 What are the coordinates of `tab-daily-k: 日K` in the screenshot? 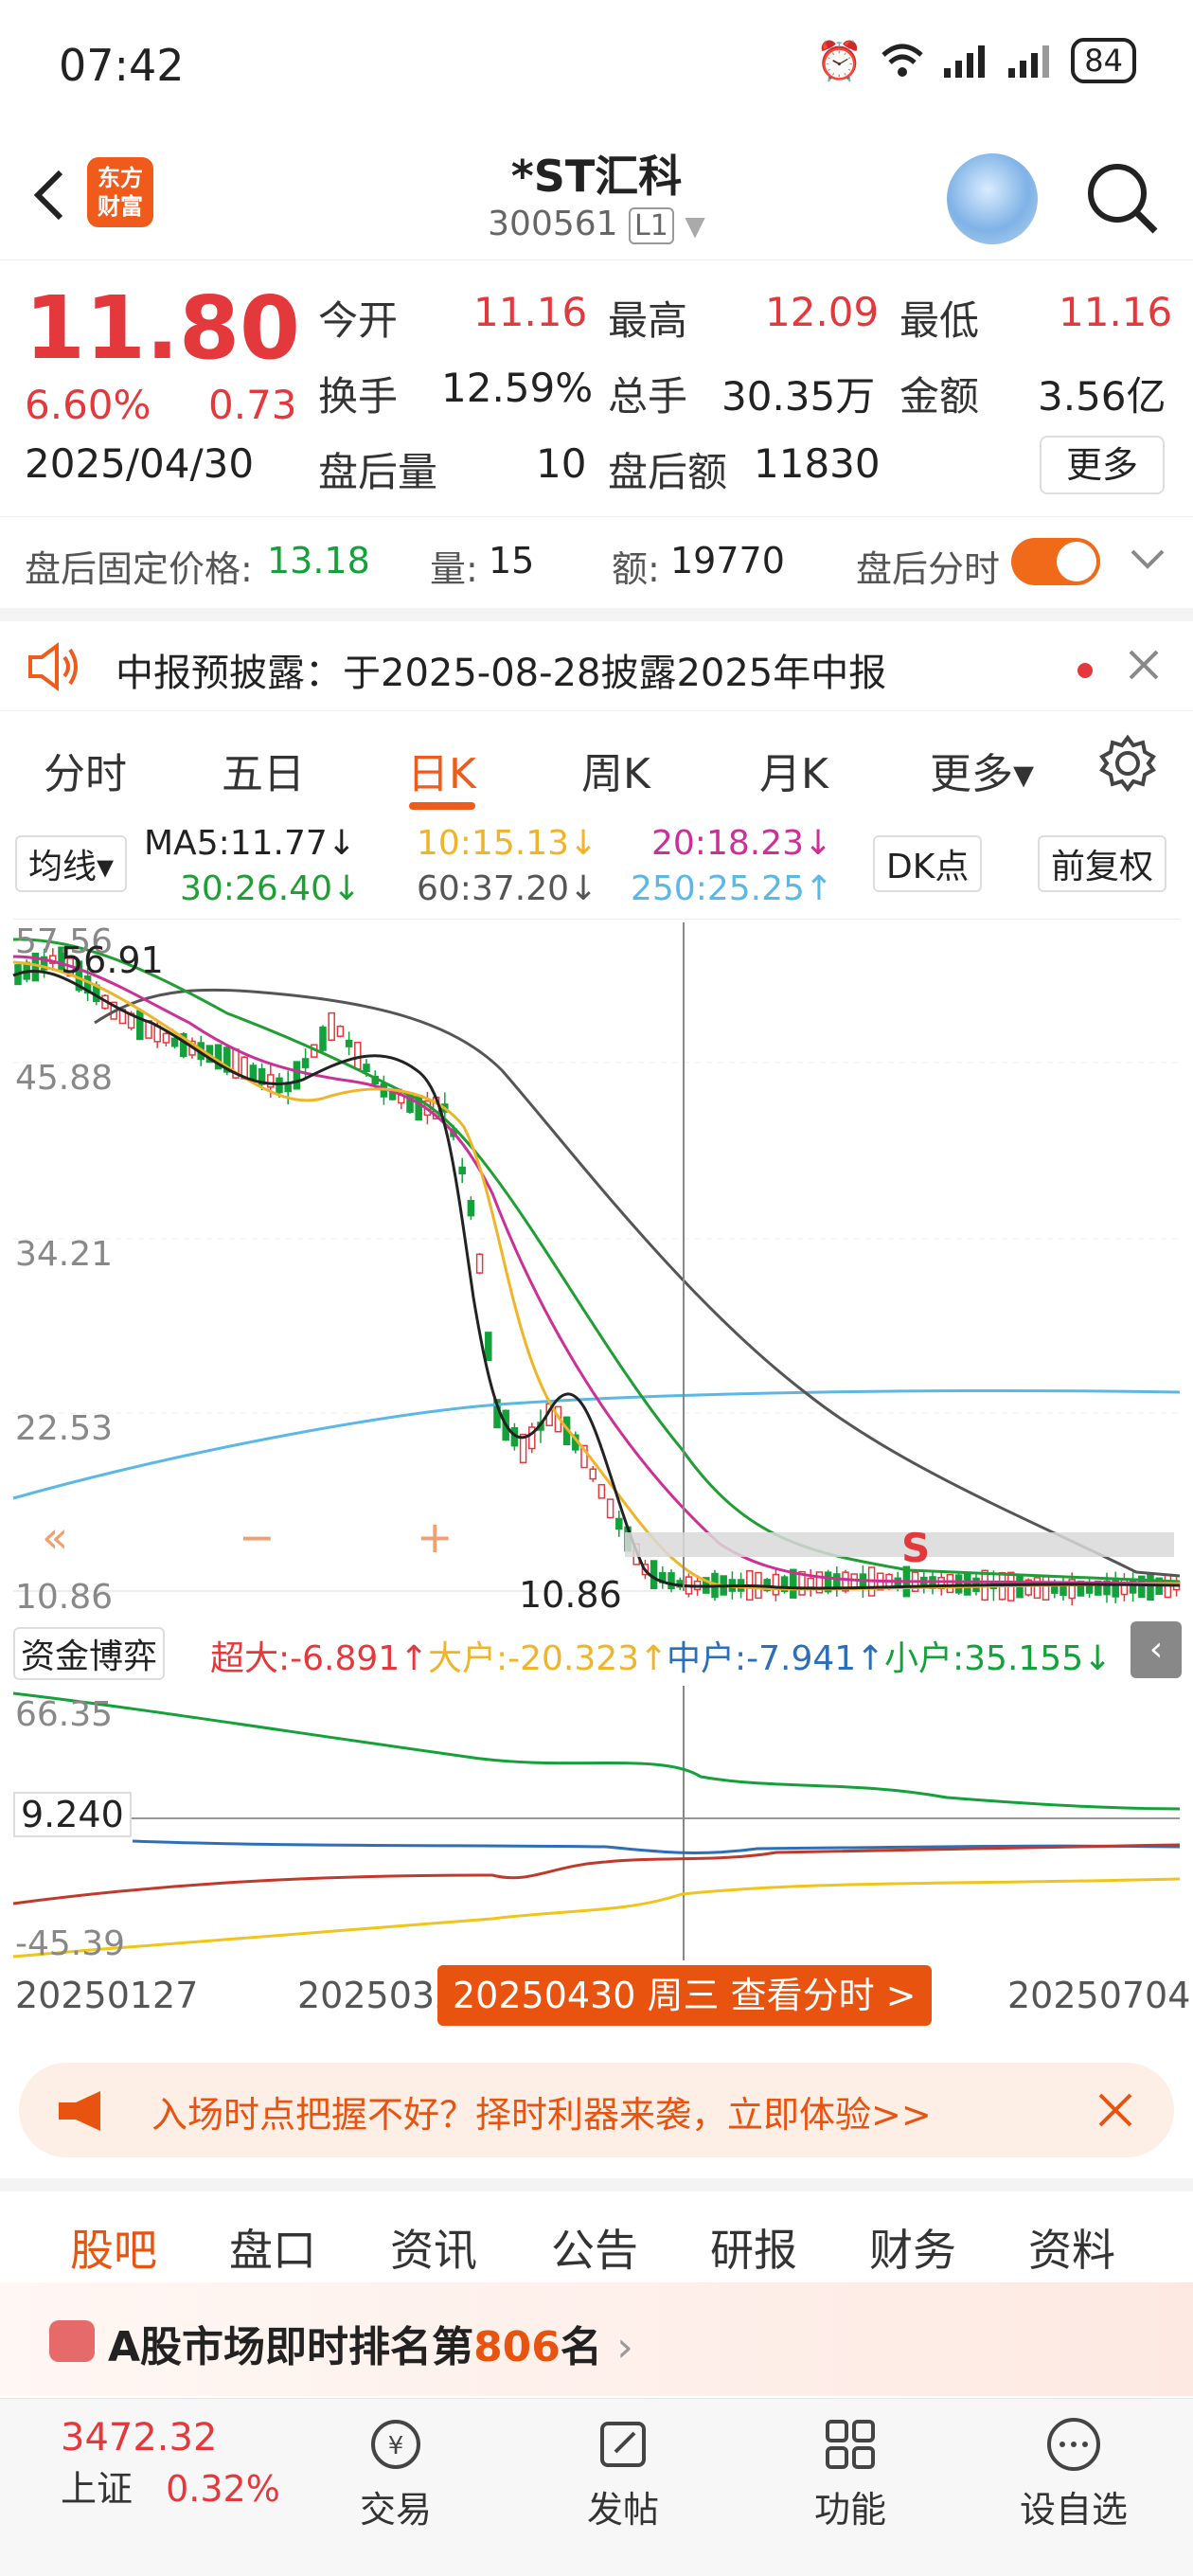 It's located at (441, 770).